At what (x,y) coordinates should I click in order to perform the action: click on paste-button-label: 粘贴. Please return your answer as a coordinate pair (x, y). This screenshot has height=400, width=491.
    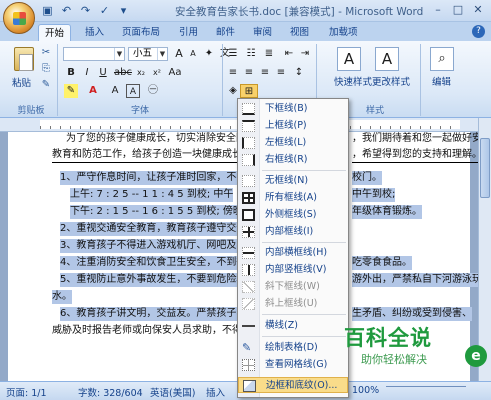
    Looking at the image, I should click on (21, 82).